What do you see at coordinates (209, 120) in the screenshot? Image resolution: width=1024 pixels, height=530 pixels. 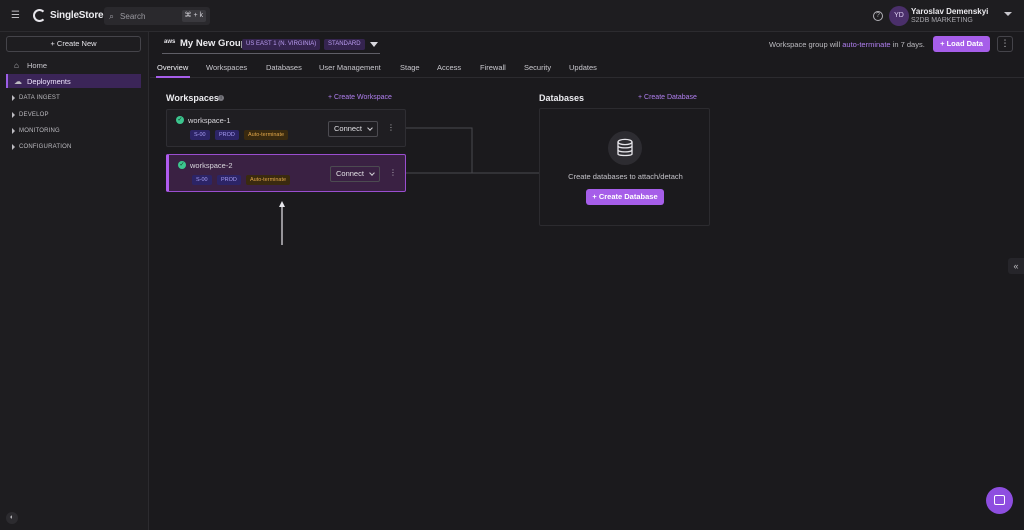 I see `workspace-name: workspace-1` at bounding box center [209, 120].